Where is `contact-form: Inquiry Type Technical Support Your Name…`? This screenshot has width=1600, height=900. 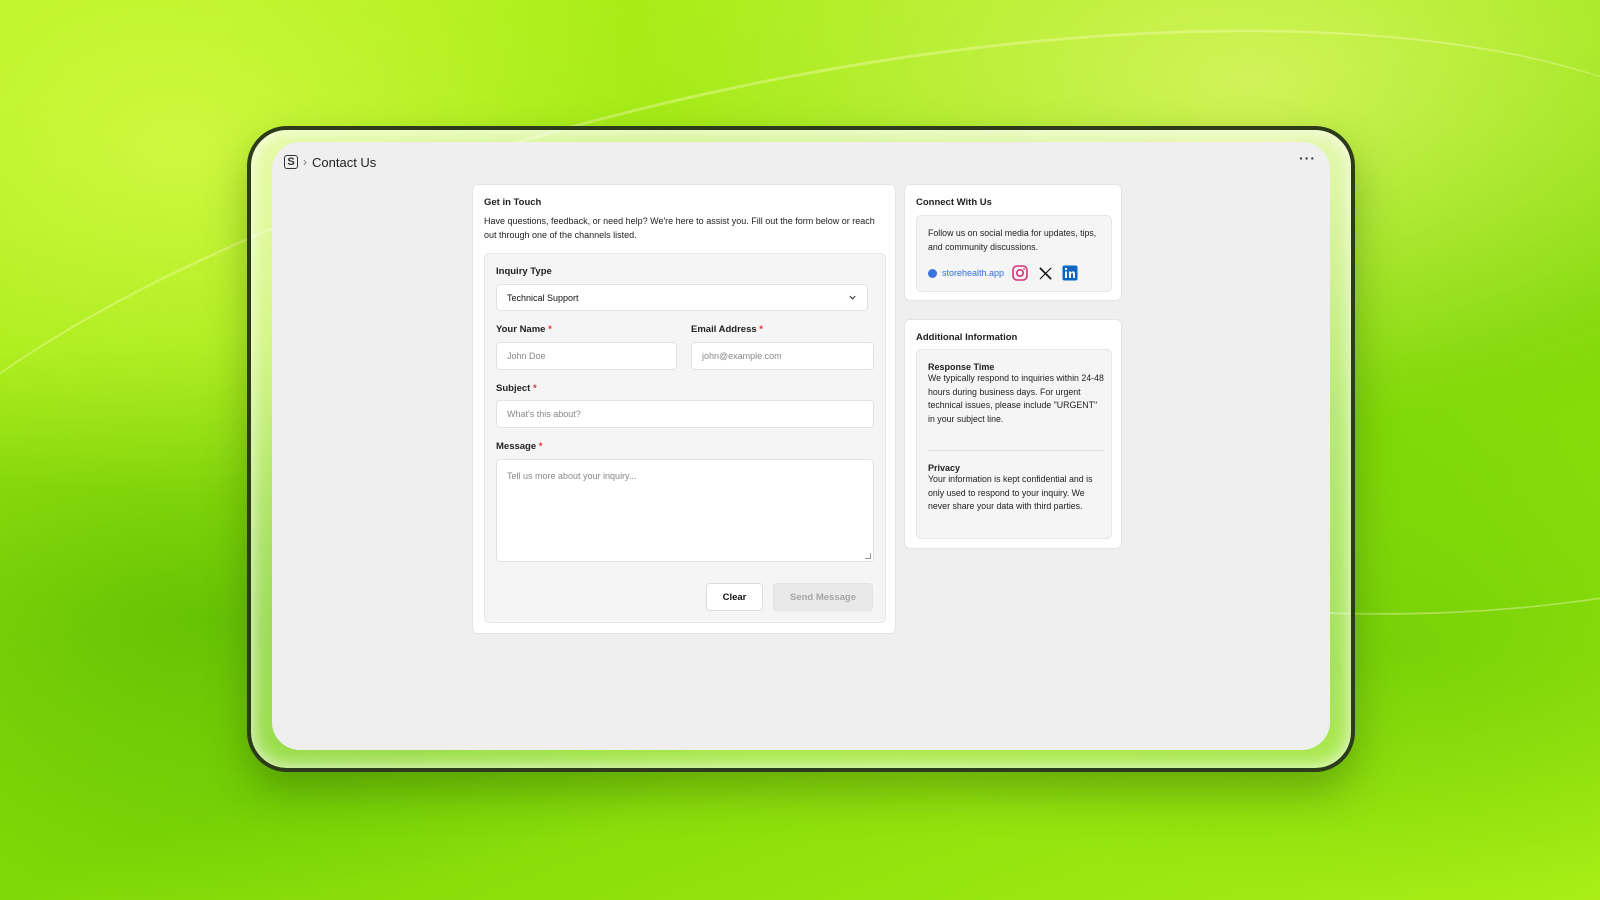 contact-form: Inquiry Type Technical Support Your Name… is located at coordinates (685, 438).